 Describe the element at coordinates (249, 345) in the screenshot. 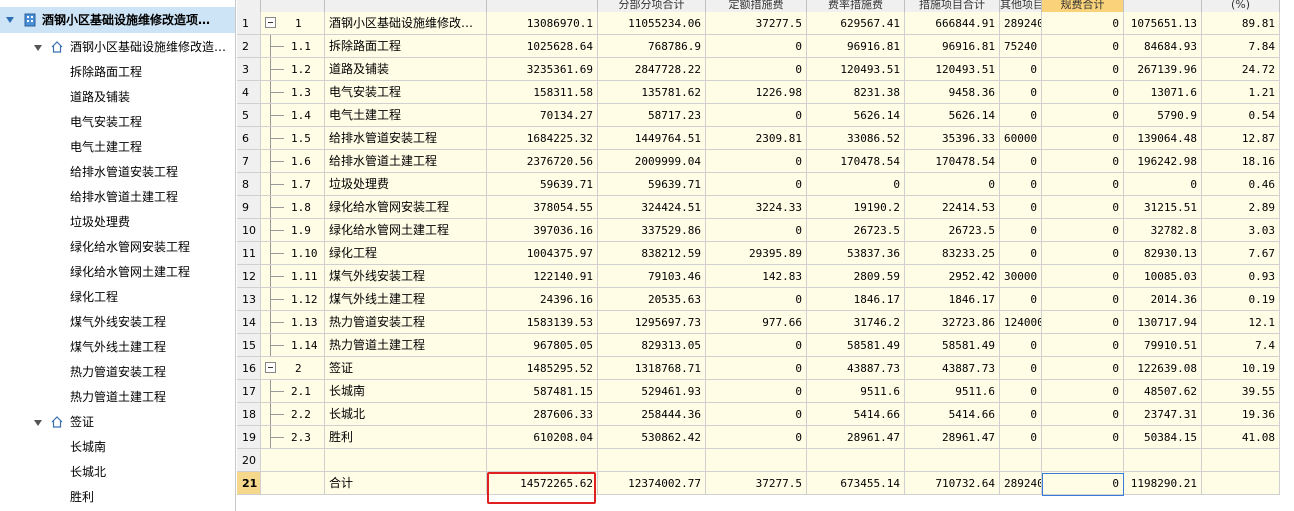

I see `row-number: 15` at that location.